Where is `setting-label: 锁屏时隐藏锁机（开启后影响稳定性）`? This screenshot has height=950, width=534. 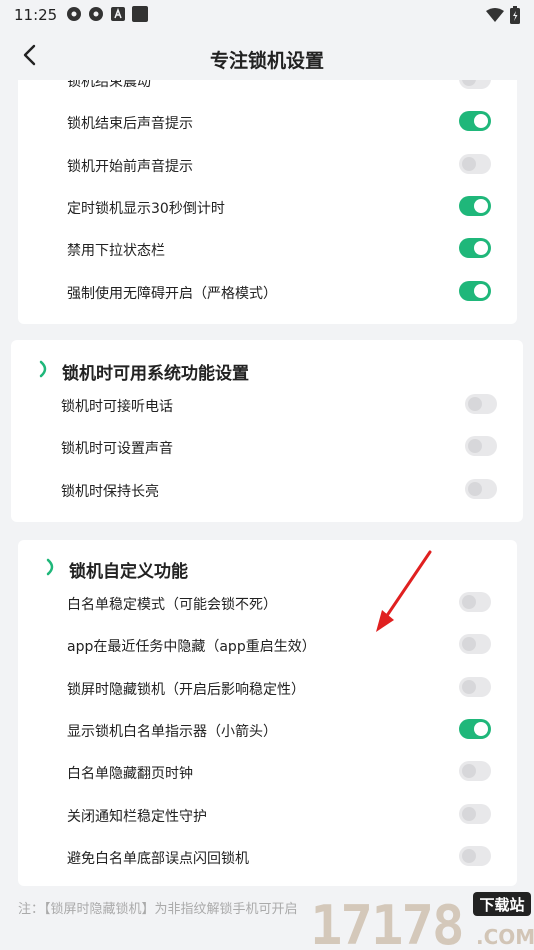
setting-label: 锁屏时隐藏锁机（开启后影响稳定性） is located at coordinates (186, 689).